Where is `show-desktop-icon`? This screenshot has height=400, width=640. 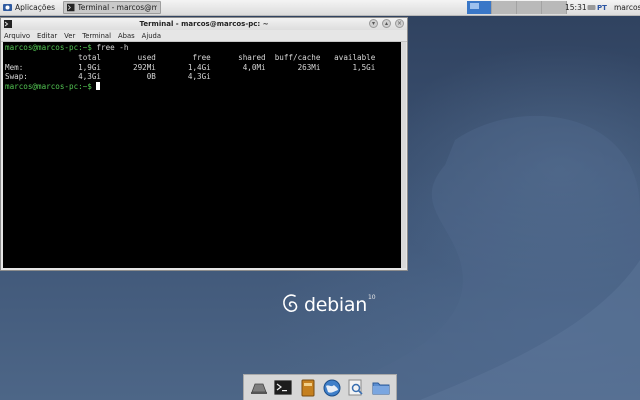
show-desktop-icon is located at coordinates (259, 388).